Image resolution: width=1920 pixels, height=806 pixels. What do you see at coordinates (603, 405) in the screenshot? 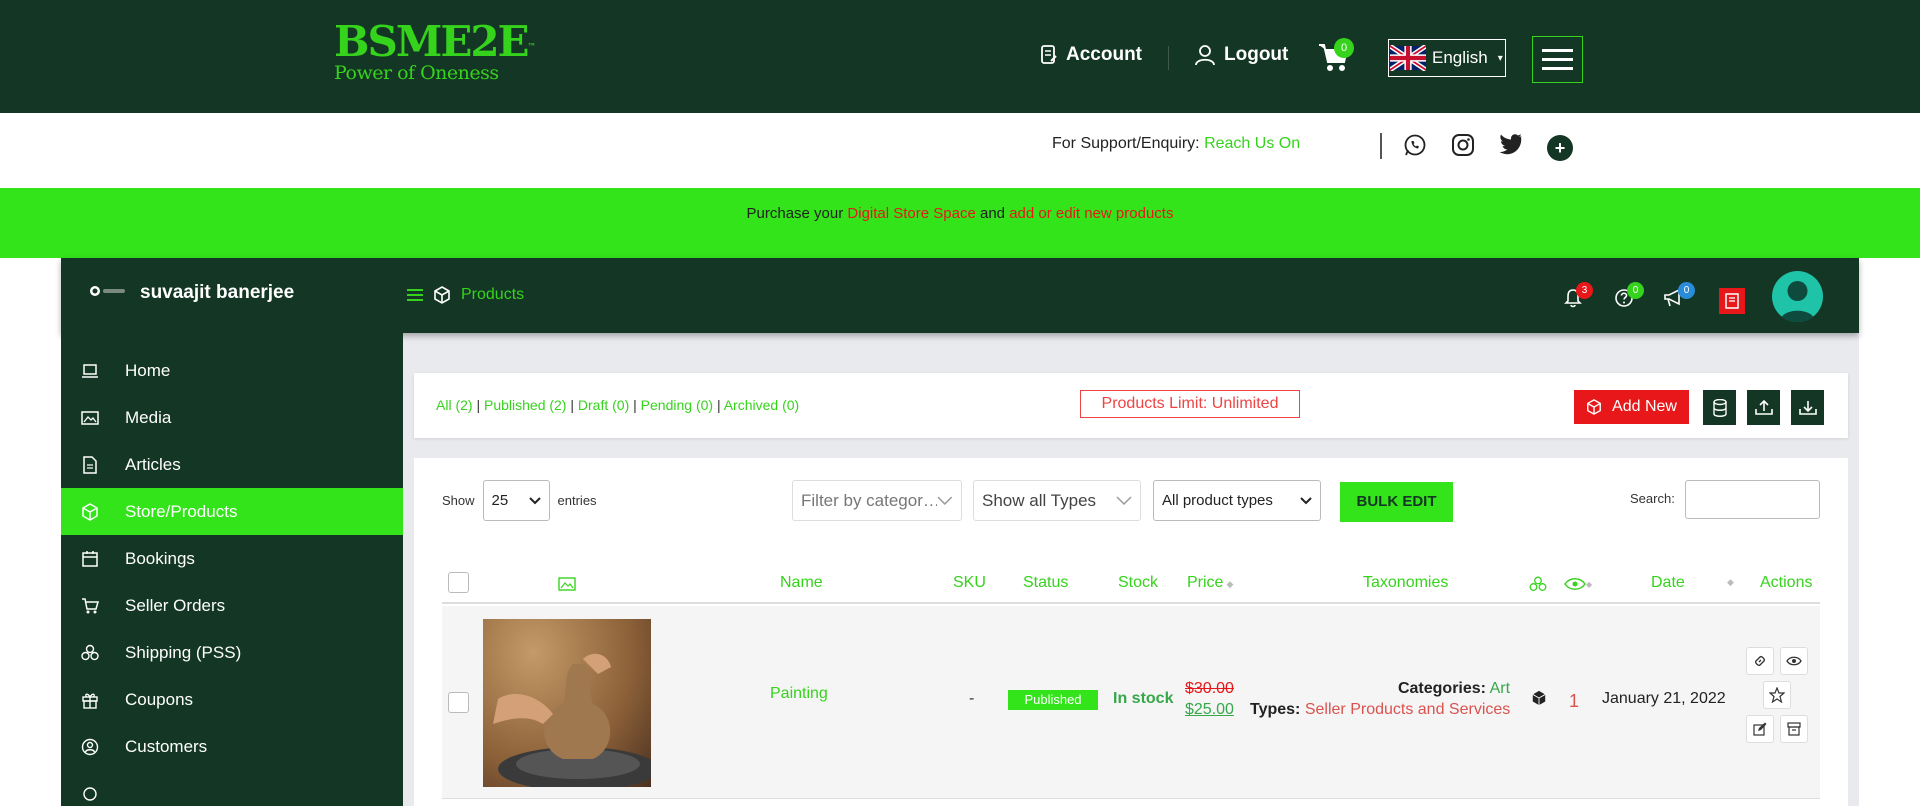
I see `filter-draft: Draft (0)` at bounding box center [603, 405].